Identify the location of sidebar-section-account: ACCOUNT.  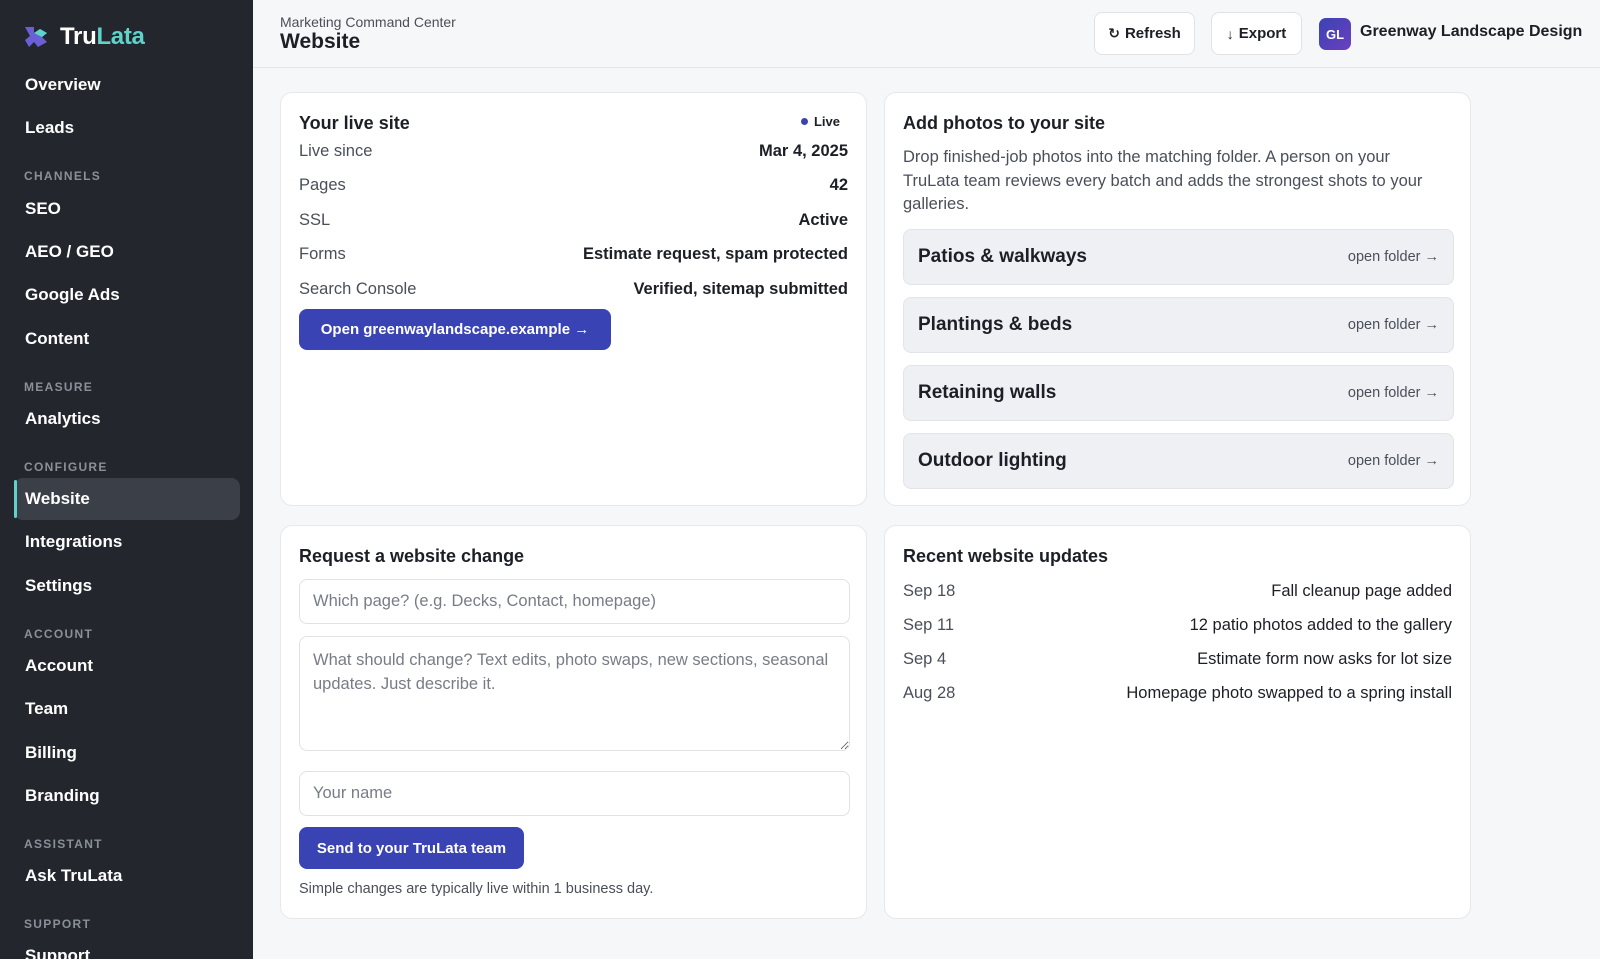
(59, 634).